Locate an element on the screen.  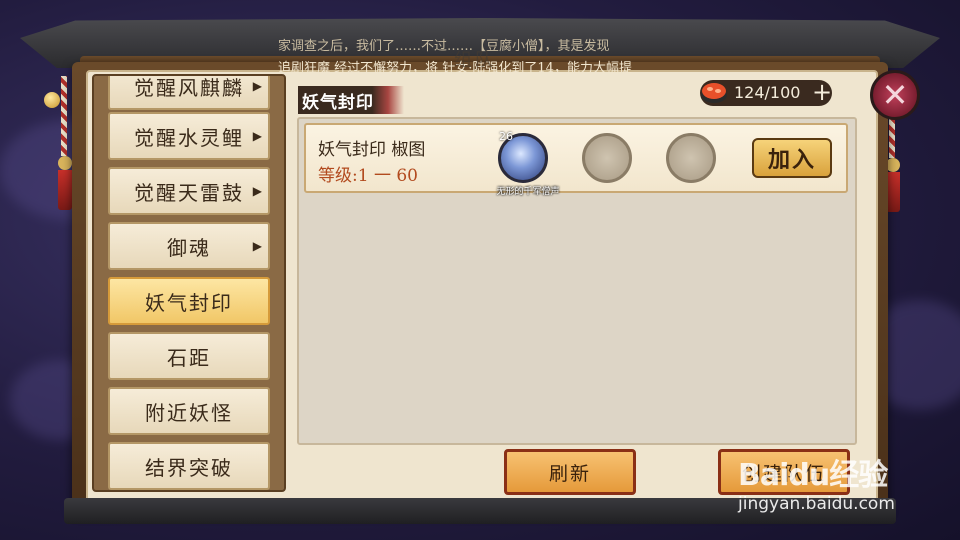
sidebar-item-label: 结界突破 is located at coordinates (189, 467).